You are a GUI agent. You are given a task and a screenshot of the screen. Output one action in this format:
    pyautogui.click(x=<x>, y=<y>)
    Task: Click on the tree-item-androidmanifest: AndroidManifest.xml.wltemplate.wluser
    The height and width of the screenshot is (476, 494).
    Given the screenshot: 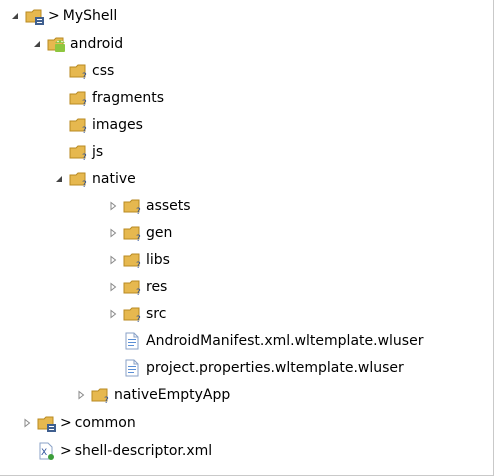 What is the action you would take?
    pyautogui.click(x=264, y=340)
    